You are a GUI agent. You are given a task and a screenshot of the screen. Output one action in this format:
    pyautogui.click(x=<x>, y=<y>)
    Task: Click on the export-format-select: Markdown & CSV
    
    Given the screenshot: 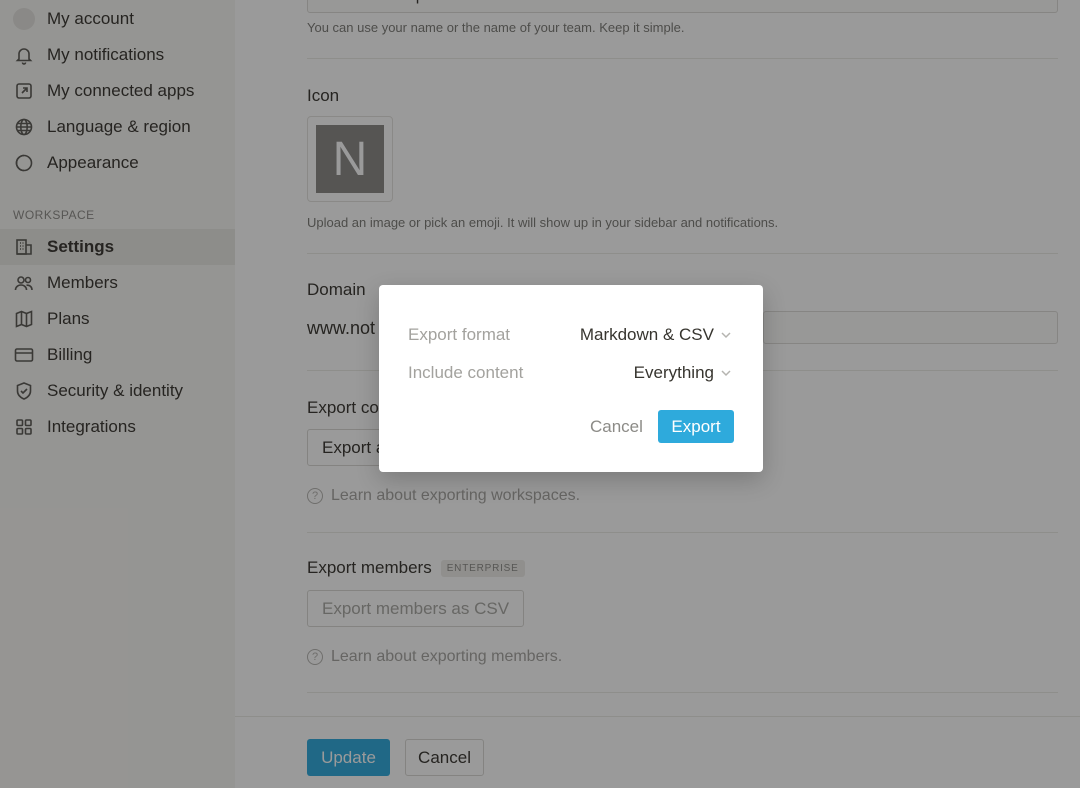 What is the action you would take?
    pyautogui.click(x=656, y=335)
    